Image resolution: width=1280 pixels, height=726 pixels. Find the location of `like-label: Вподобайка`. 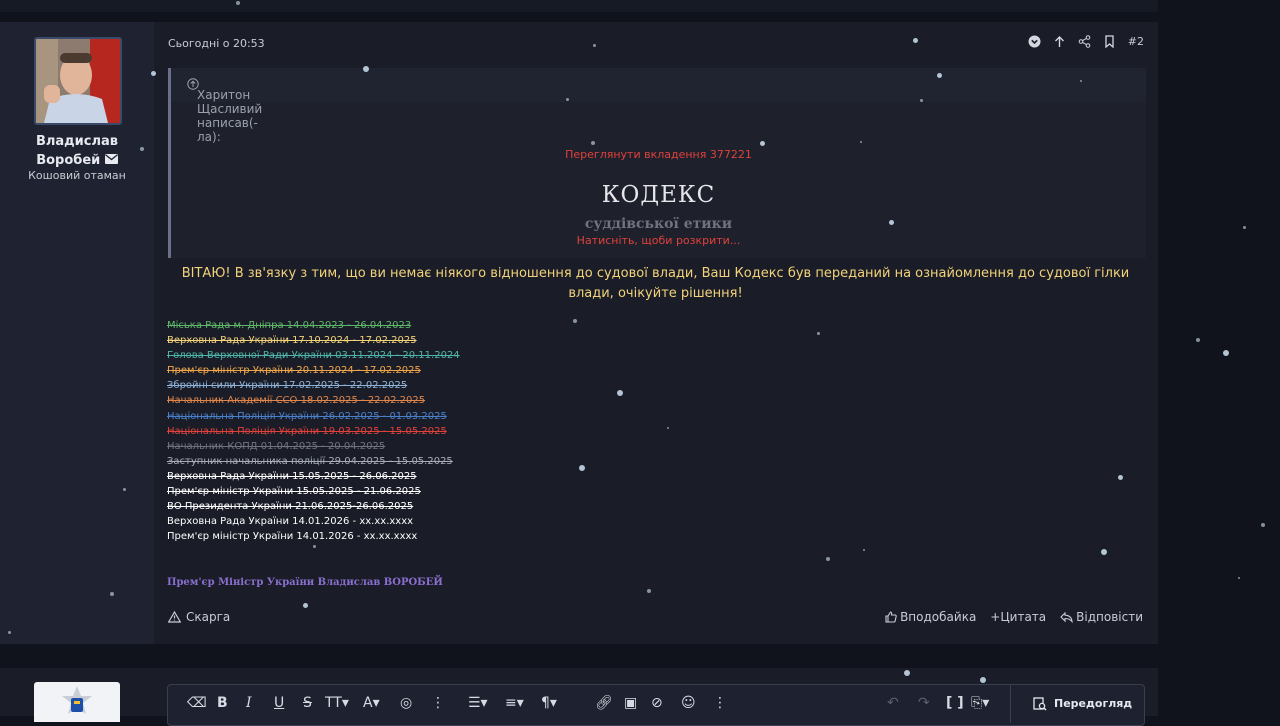

like-label: Вподобайка is located at coordinates (938, 617).